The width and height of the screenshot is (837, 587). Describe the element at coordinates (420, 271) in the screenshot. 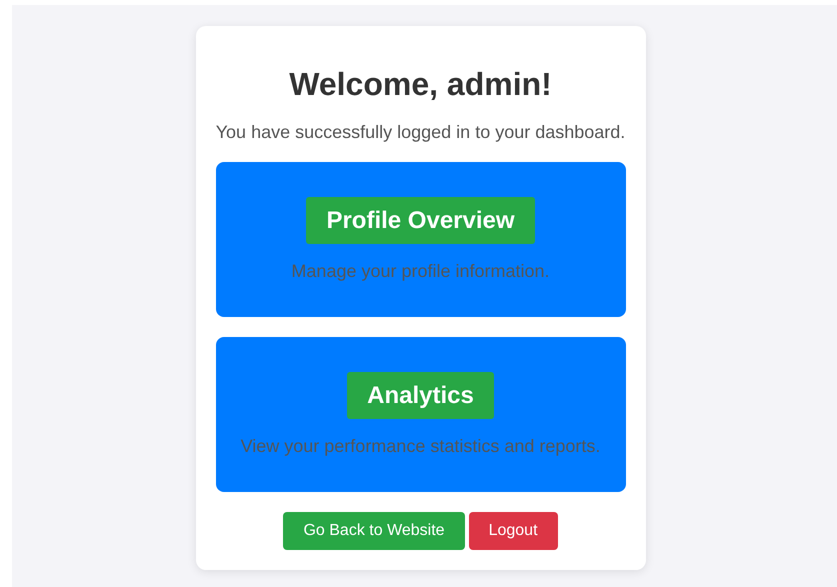

I see `panel-description: Manage your profile information.` at that location.